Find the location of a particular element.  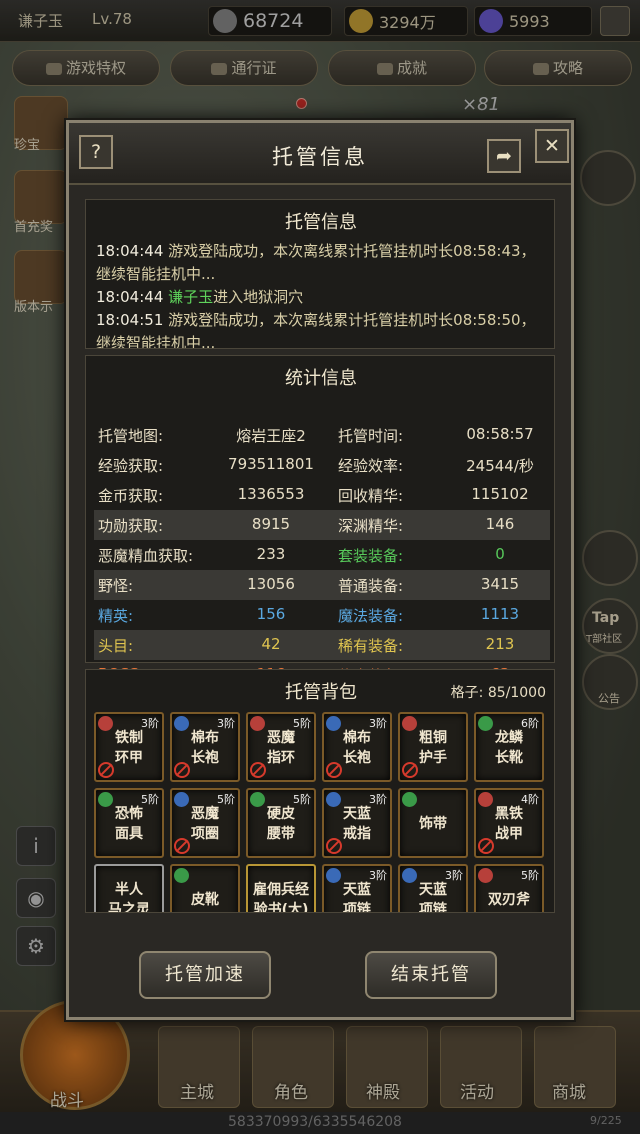

stat-key: 功勋获取: is located at coordinates (131, 526).